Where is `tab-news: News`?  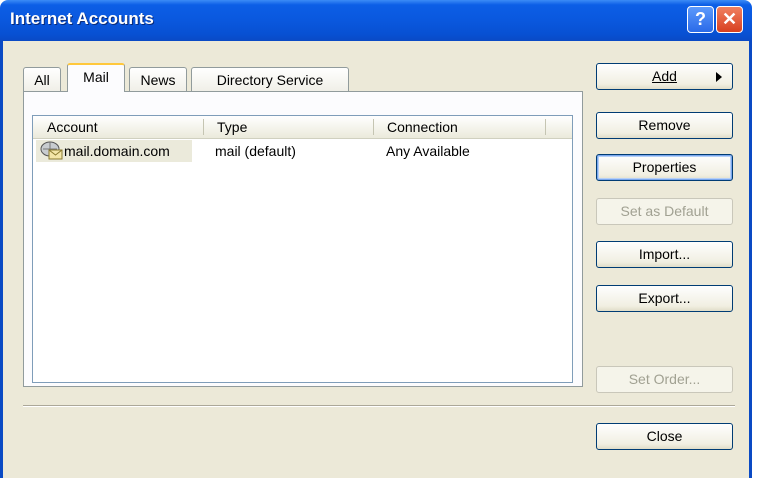 tab-news: News is located at coordinates (158, 79).